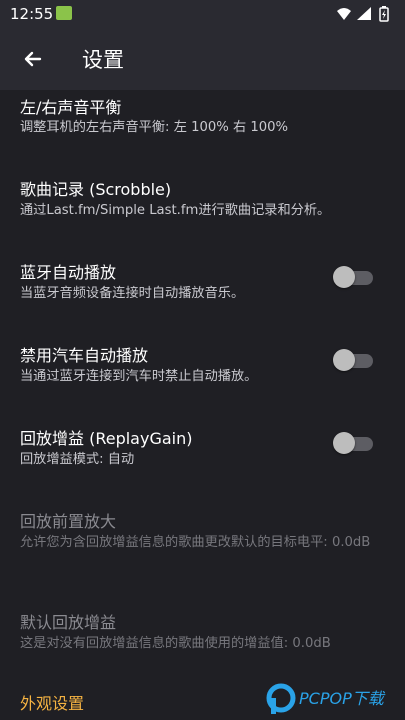 The width and height of the screenshot is (405, 720). I want to click on status-icons, so click(363, 14).